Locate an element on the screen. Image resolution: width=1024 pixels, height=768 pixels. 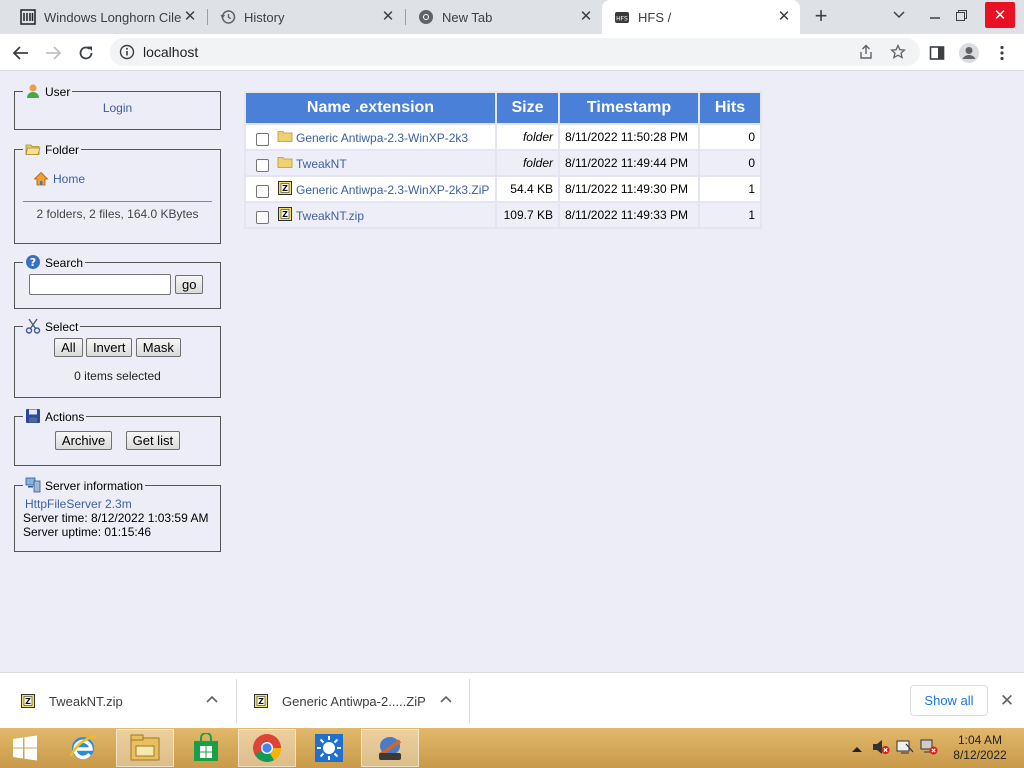
invert-button: Invert is located at coordinates (109, 347).